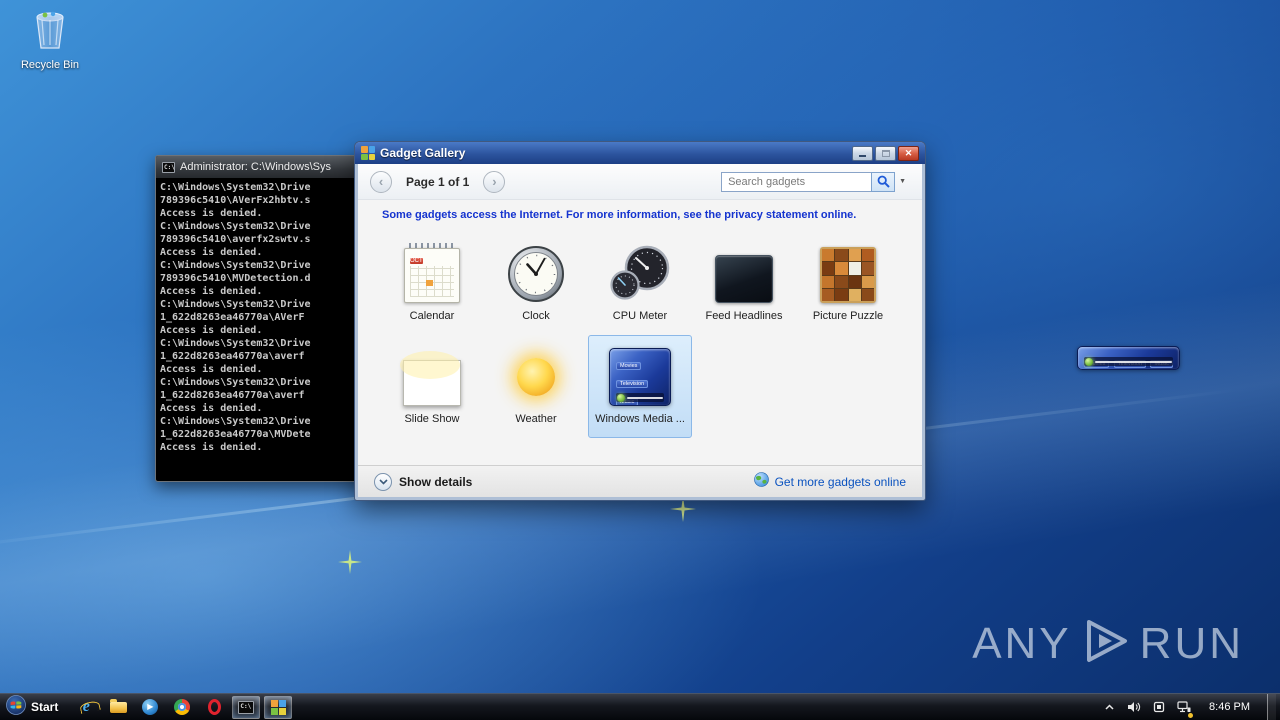 Image resolution: width=1280 pixels, height=720 pixels. What do you see at coordinates (255, 167) in the screenshot?
I see `cmd-window-title: Administrator: C:\Windows\Sys` at bounding box center [255, 167].